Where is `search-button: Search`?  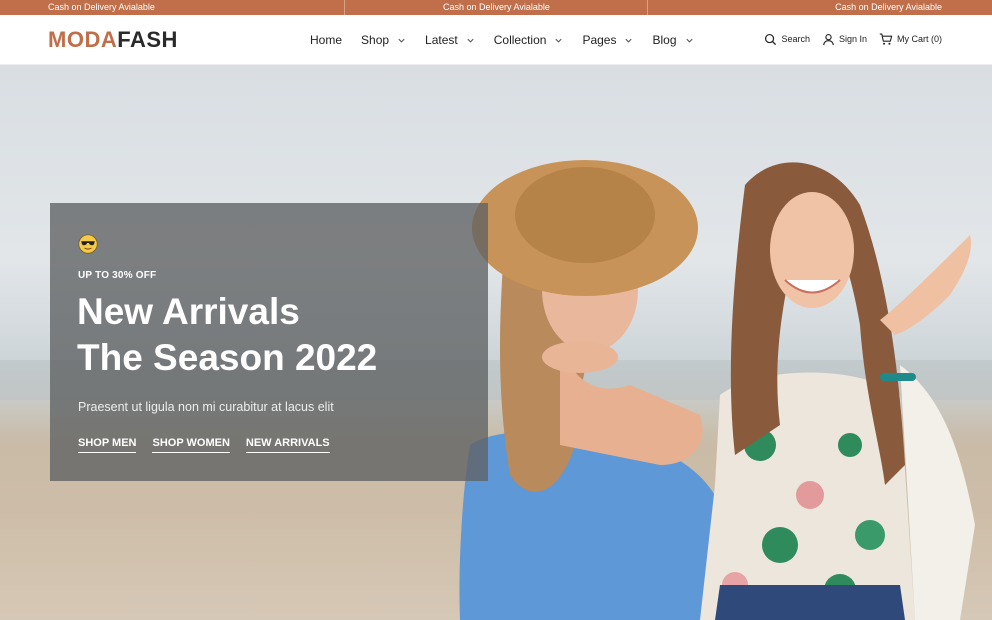
search-button: Search is located at coordinates (787, 39).